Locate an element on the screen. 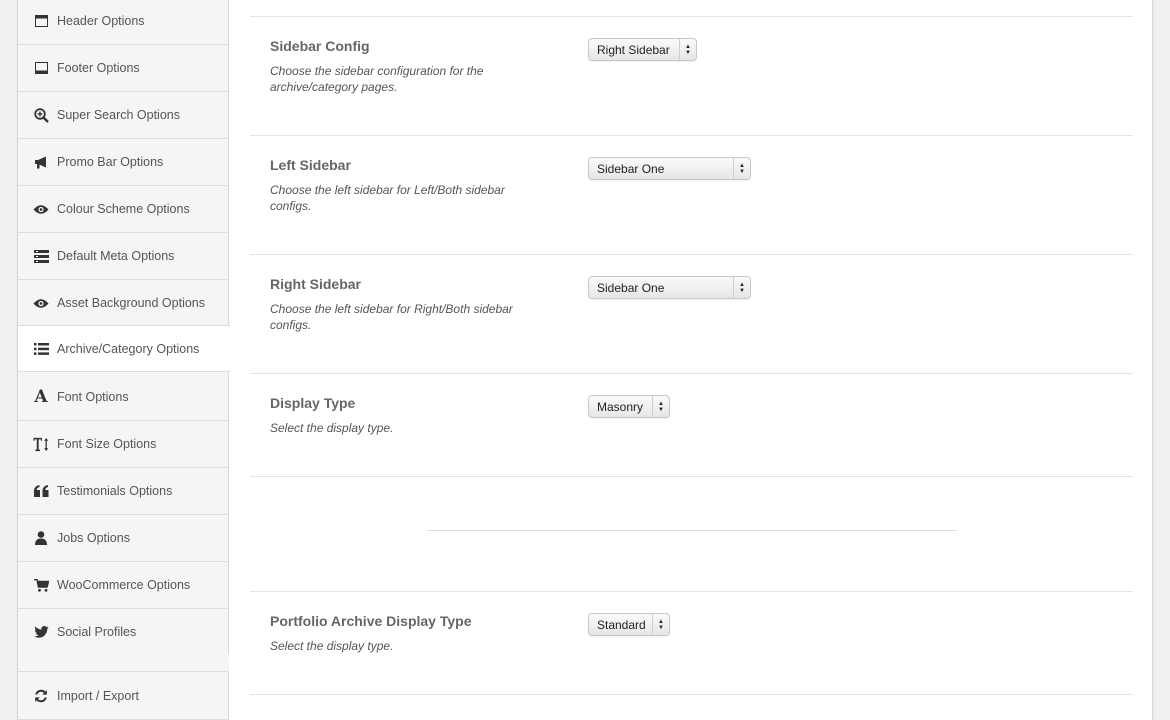 The height and width of the screenshot is (720, 1170). cart-icon is located at coordinates (41, 585).